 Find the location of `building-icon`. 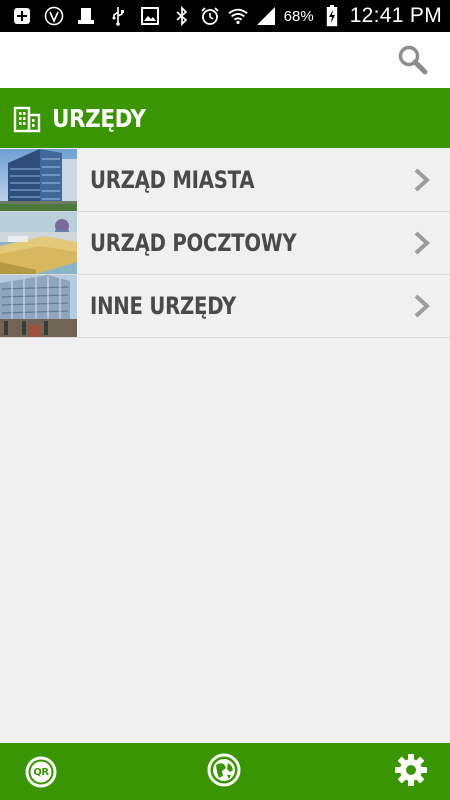

building-icon is located at coordinates (27, 118).